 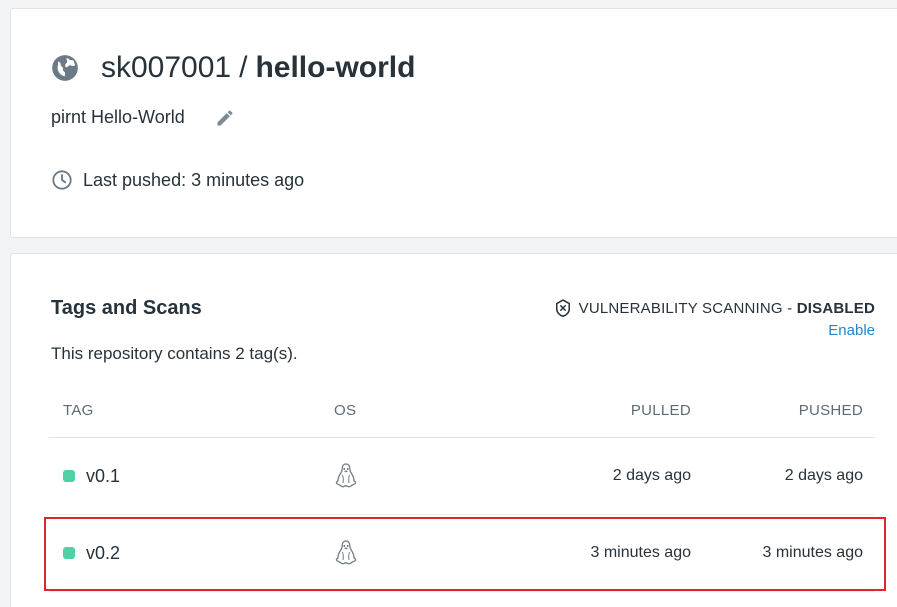 What do you see at coordinates (191, 410) in the screenshot?
I see `column-header-tag: TAG` at bounding box center [191, 410].